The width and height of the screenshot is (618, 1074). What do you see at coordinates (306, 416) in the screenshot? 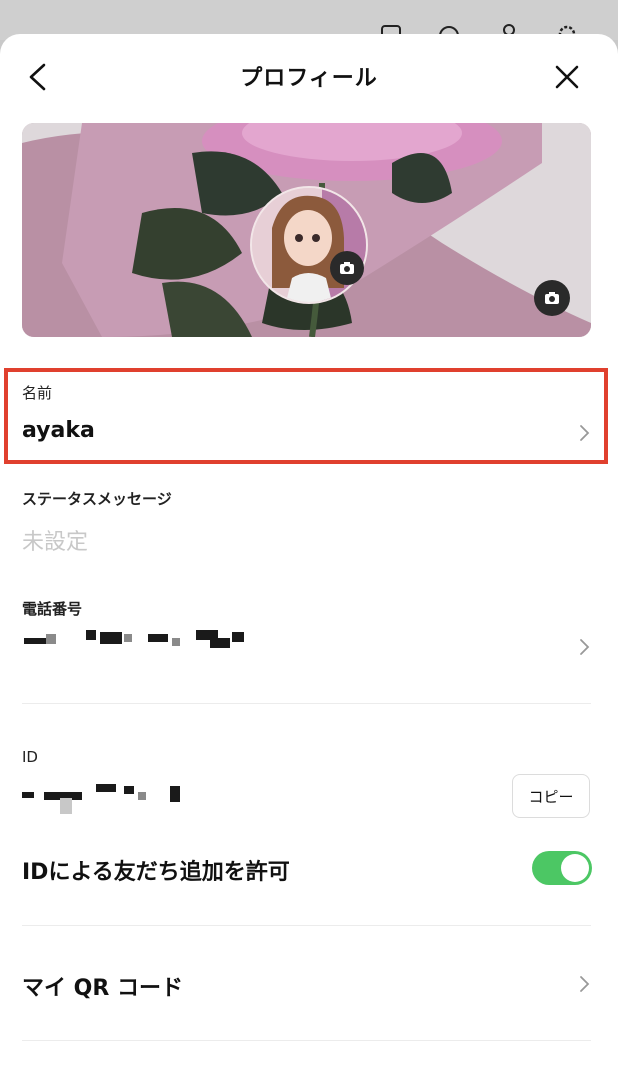
I see `highlight-box` at bounding box center [306, 416].